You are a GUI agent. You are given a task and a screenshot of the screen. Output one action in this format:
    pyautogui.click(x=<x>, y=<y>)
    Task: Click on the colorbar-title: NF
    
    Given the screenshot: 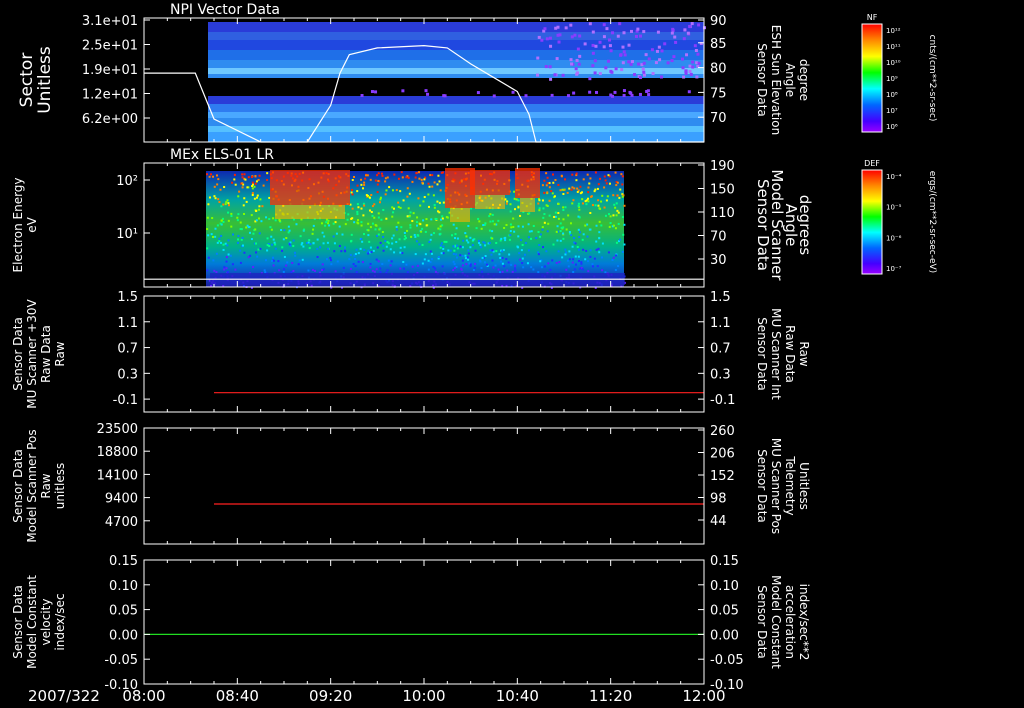 What is the action you would take?
    pyautogui.click(x=872, y=17)
    